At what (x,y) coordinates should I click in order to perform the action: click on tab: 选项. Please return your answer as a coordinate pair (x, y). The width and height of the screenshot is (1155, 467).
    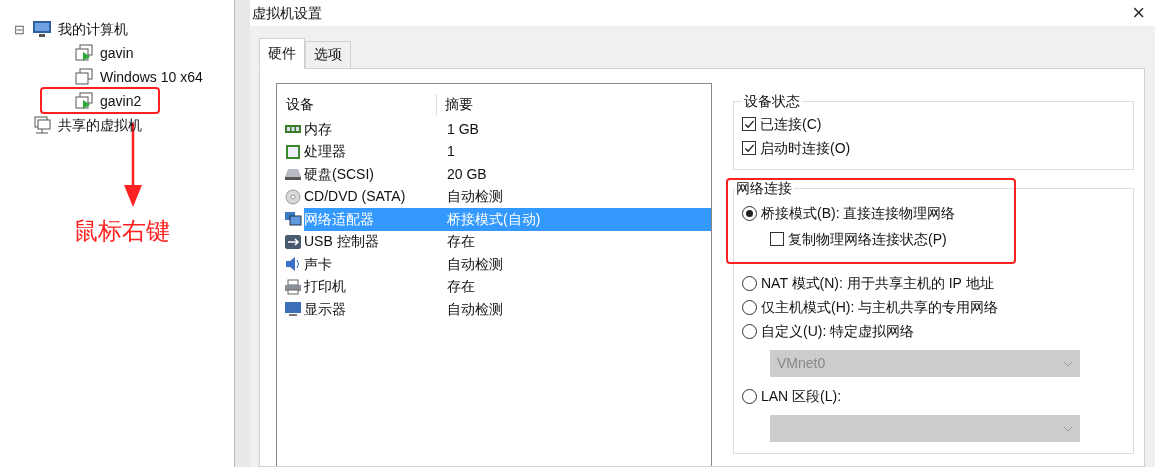
    Looking at the image, I should click on (328, 55).